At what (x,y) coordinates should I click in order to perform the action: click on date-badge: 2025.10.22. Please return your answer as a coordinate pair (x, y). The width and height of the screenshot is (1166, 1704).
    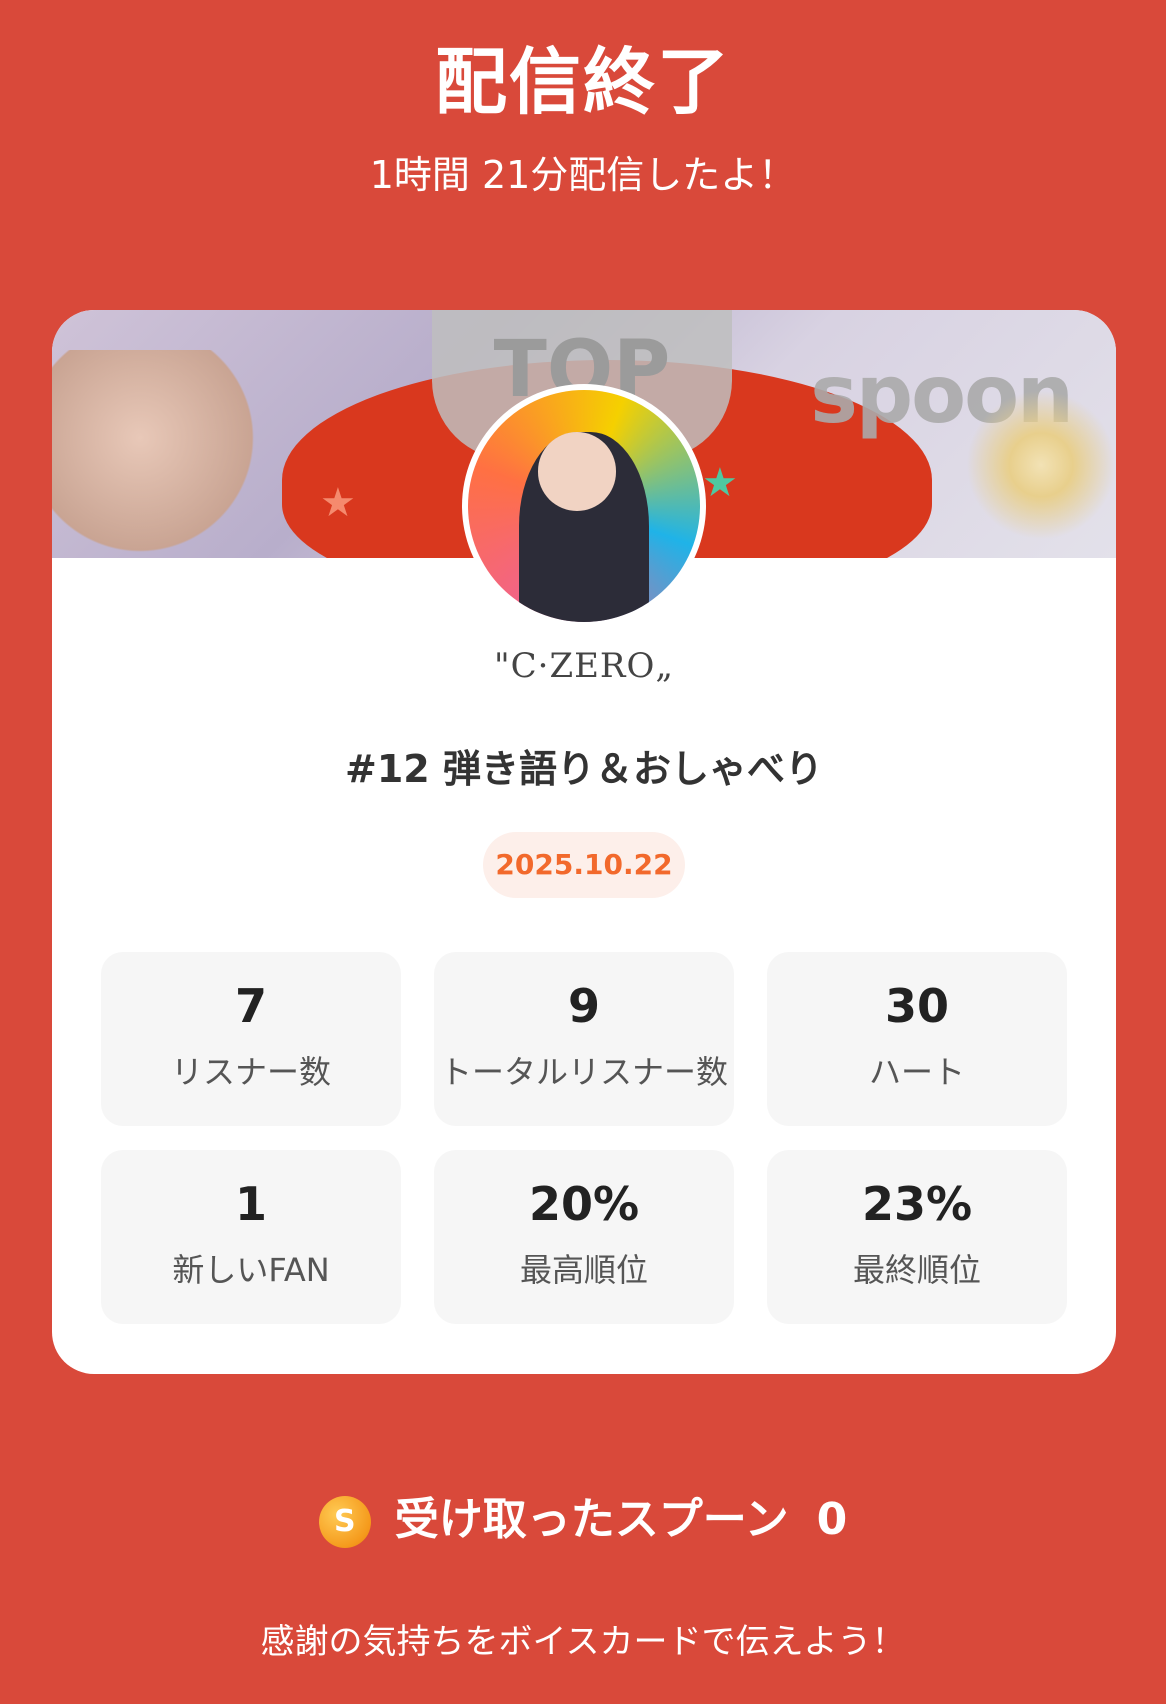
    Looking at the image, I should click on (584, 865).